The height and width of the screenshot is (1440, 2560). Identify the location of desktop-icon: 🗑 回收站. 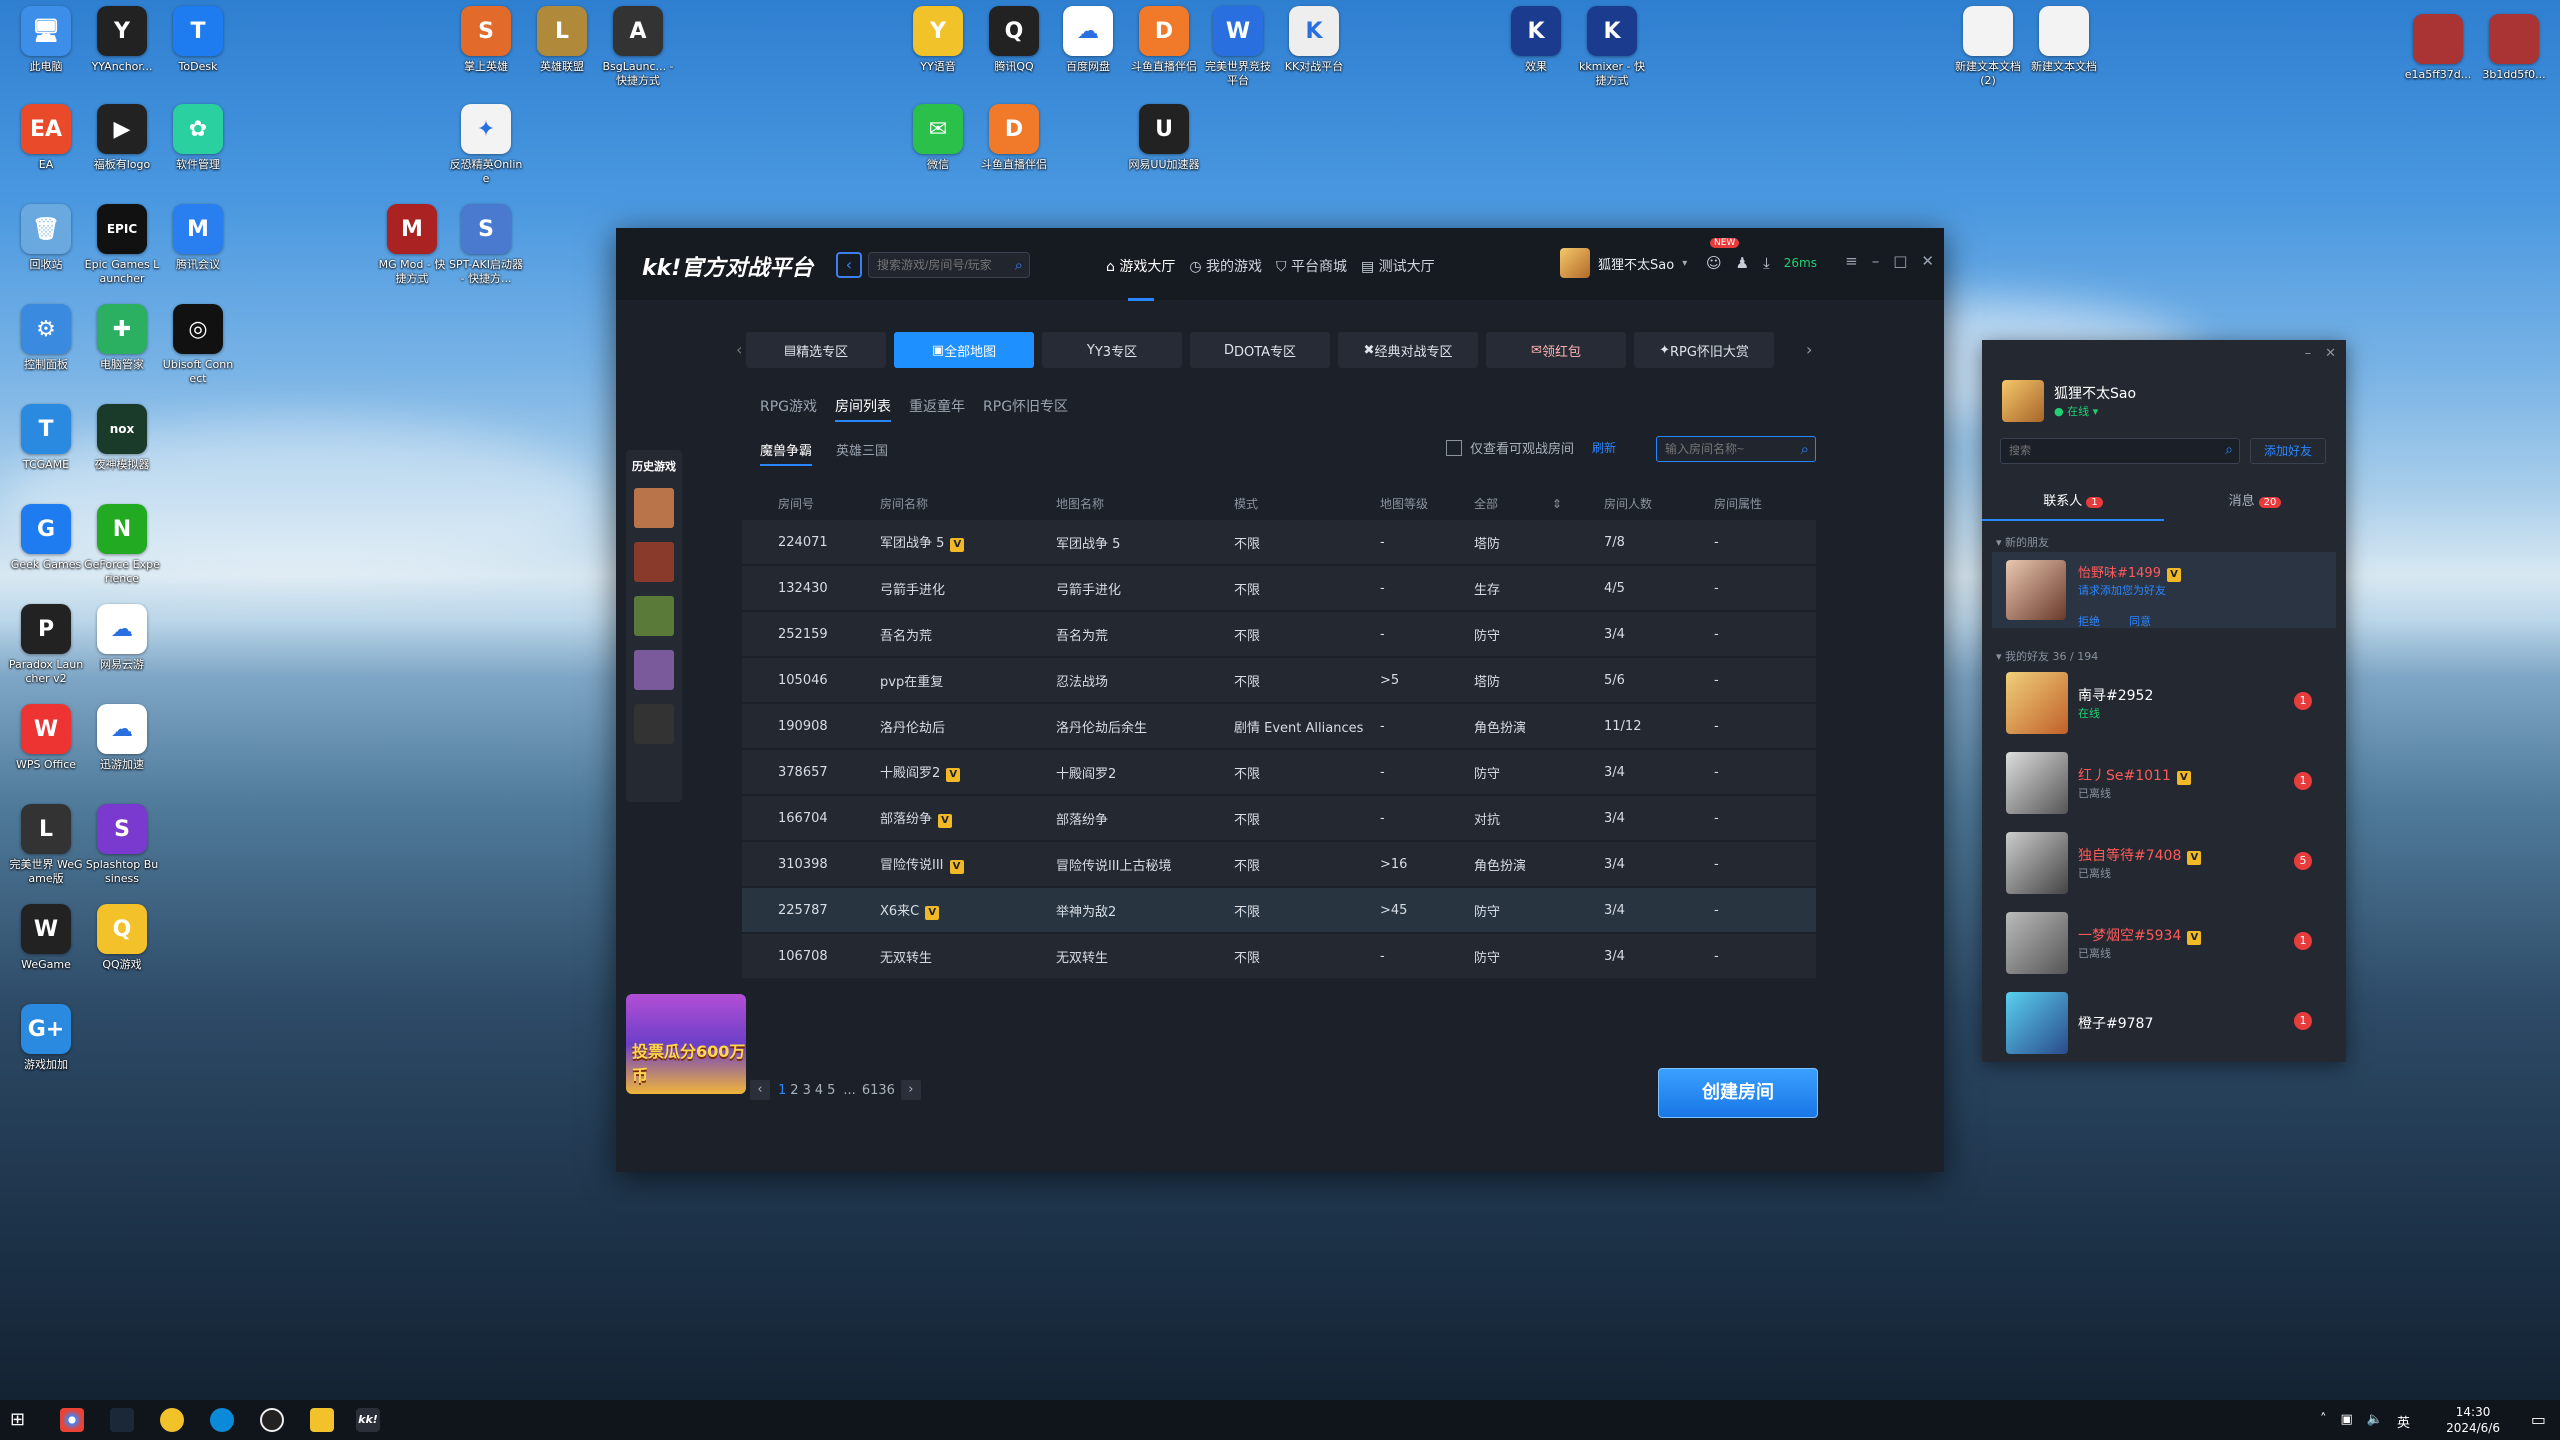
(46, 238).